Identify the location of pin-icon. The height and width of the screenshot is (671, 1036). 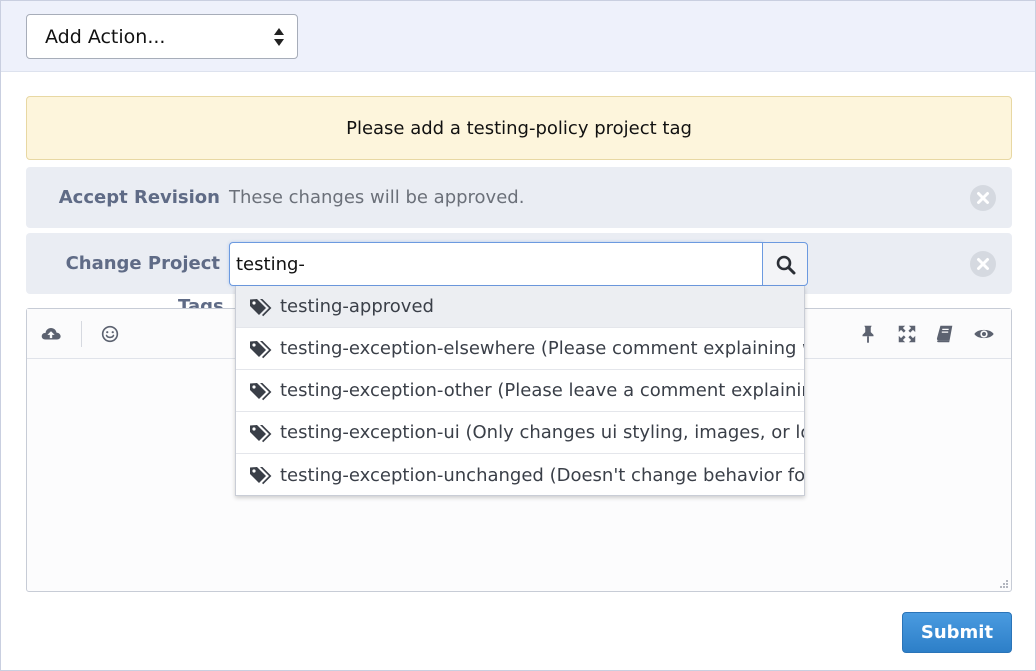
(868, 334).